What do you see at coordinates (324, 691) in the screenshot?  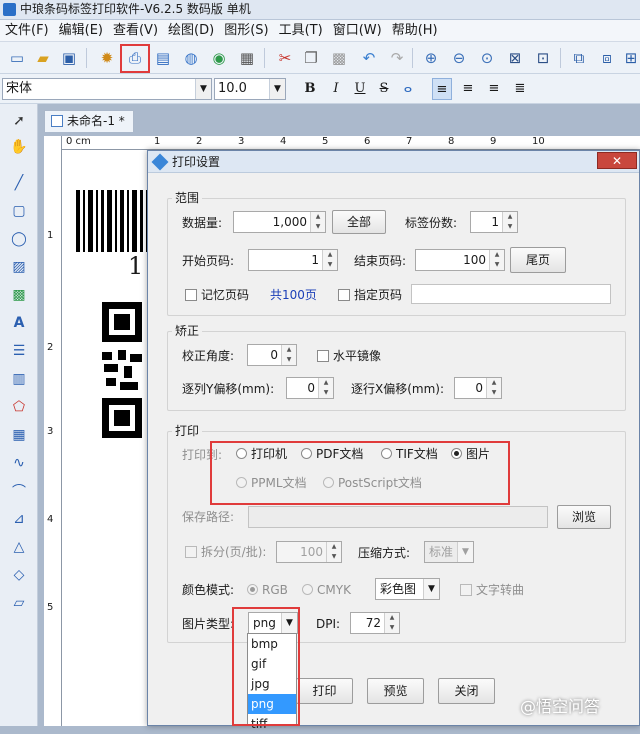 I see `print-button: 打印` at bounding box center [324, 691].